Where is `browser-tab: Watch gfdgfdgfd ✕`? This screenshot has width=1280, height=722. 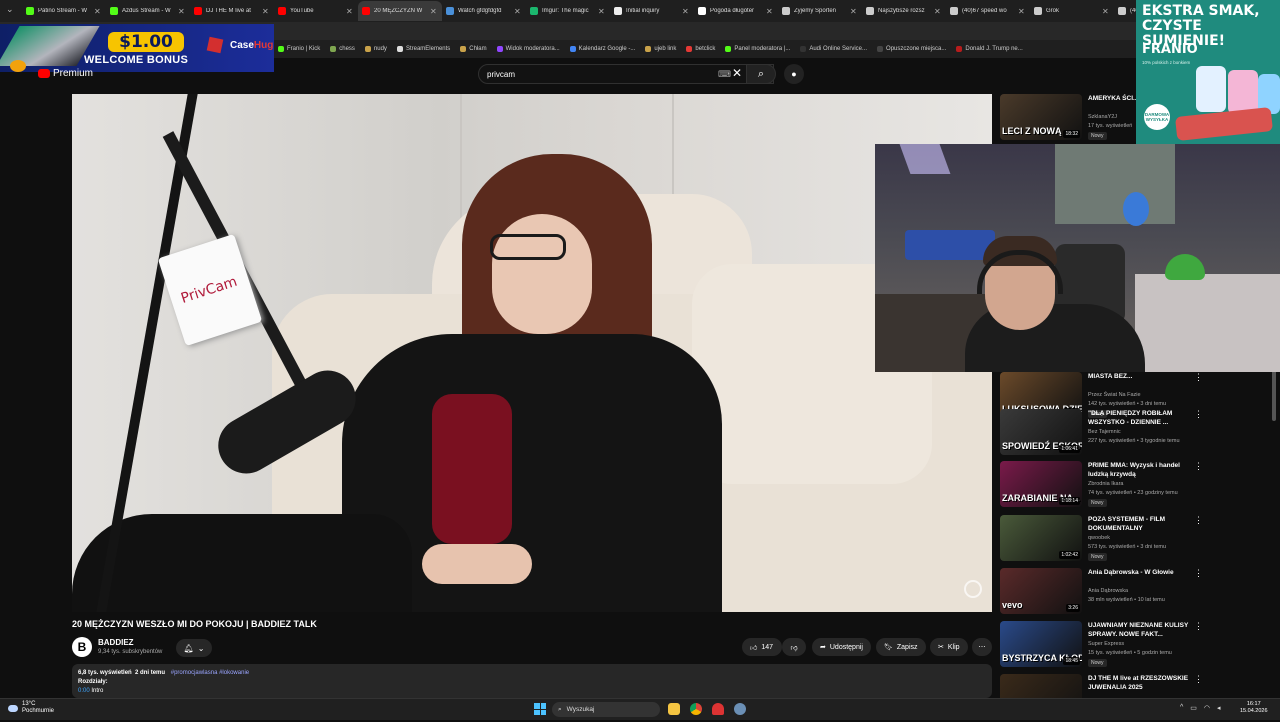 browser-tab: Watch gfdgfdgfd ✕ is located at coordinates (484, 11).